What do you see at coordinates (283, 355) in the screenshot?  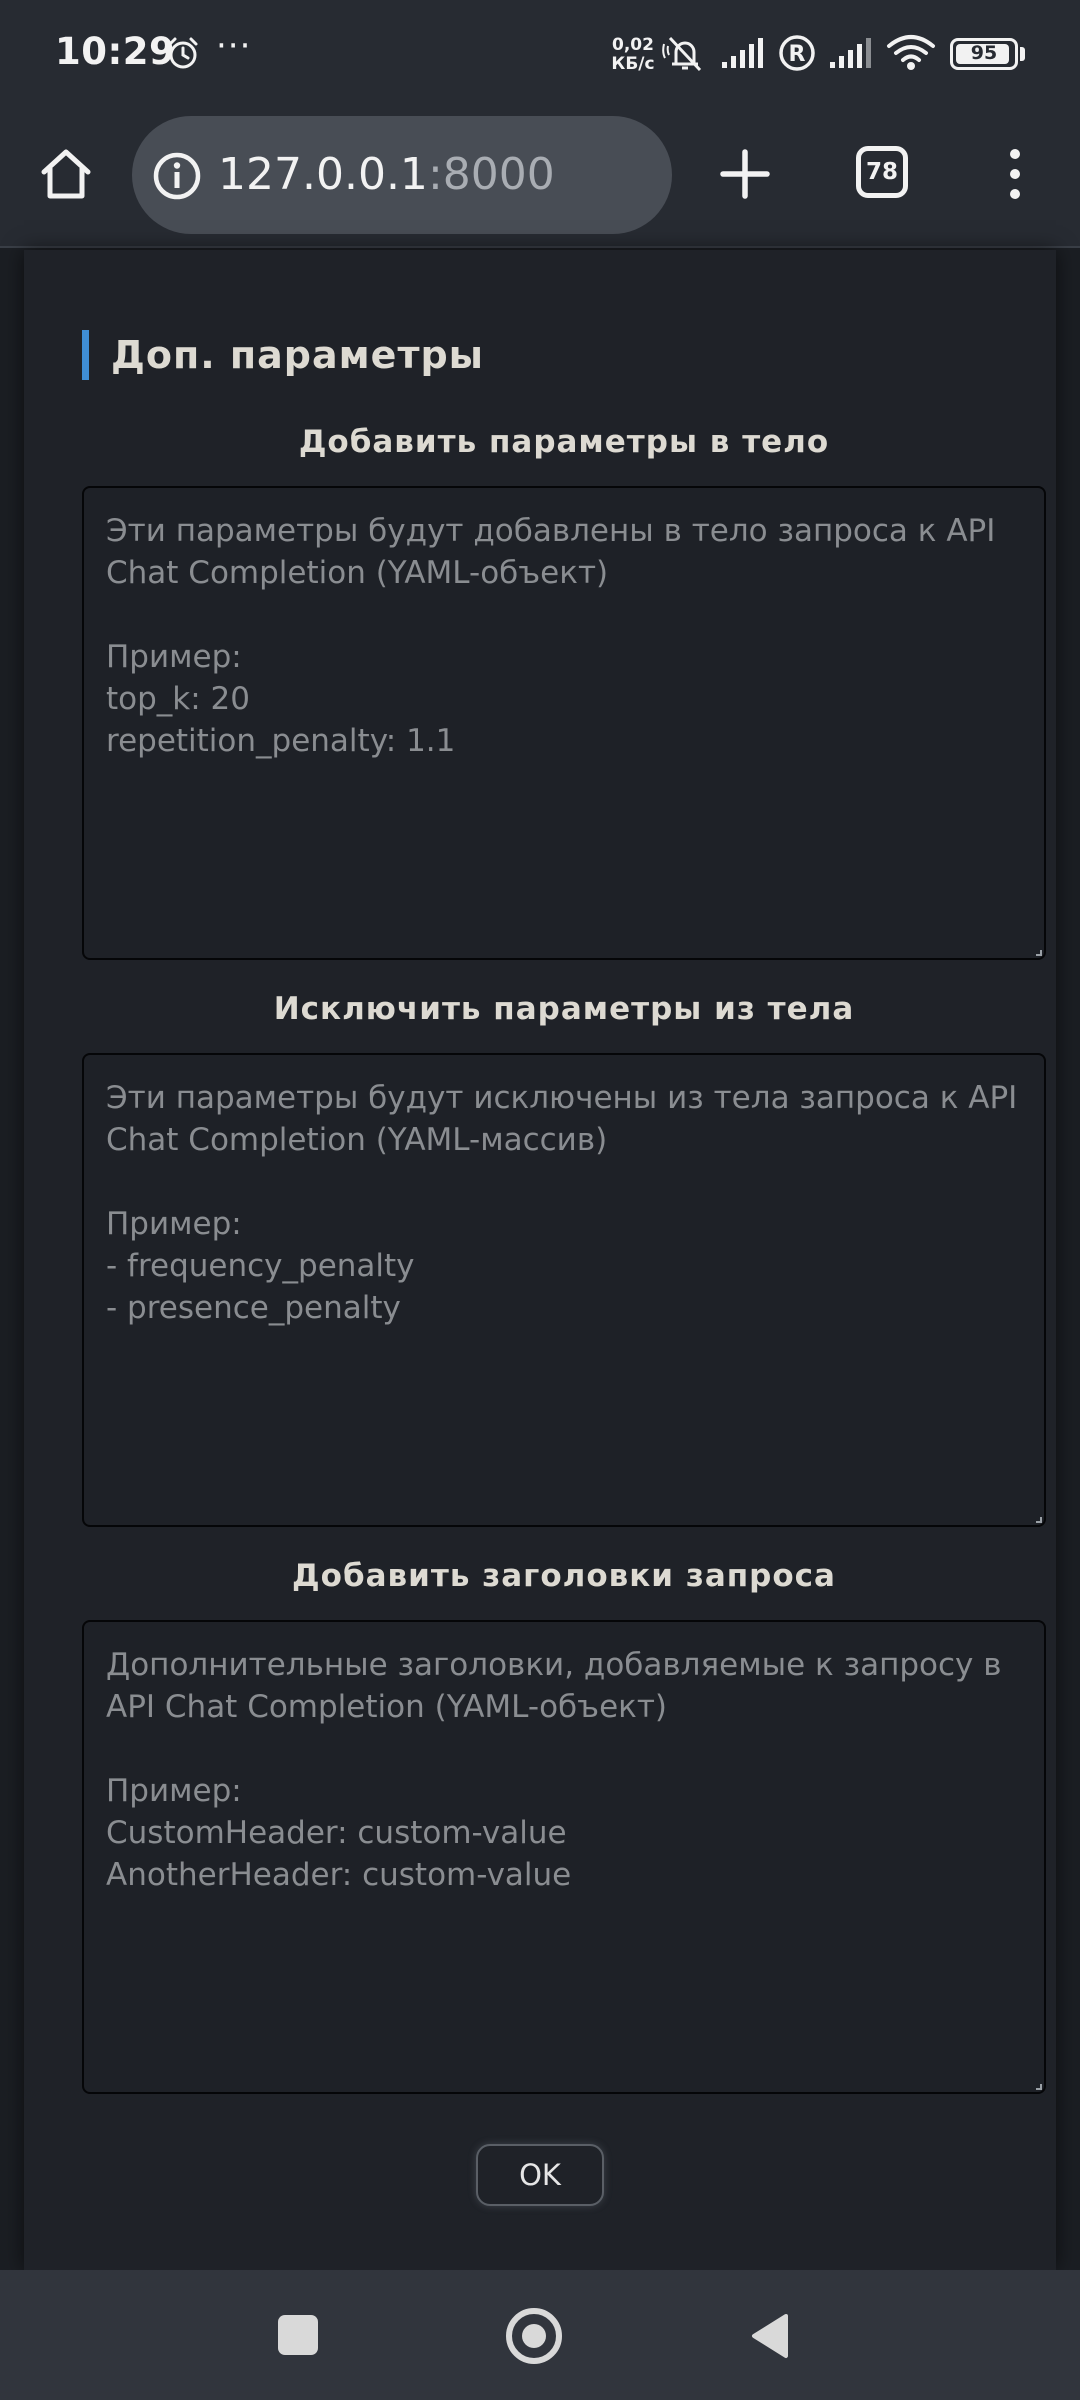 I see `section-title: Доп. параметры` at bounding box center [283, 355].